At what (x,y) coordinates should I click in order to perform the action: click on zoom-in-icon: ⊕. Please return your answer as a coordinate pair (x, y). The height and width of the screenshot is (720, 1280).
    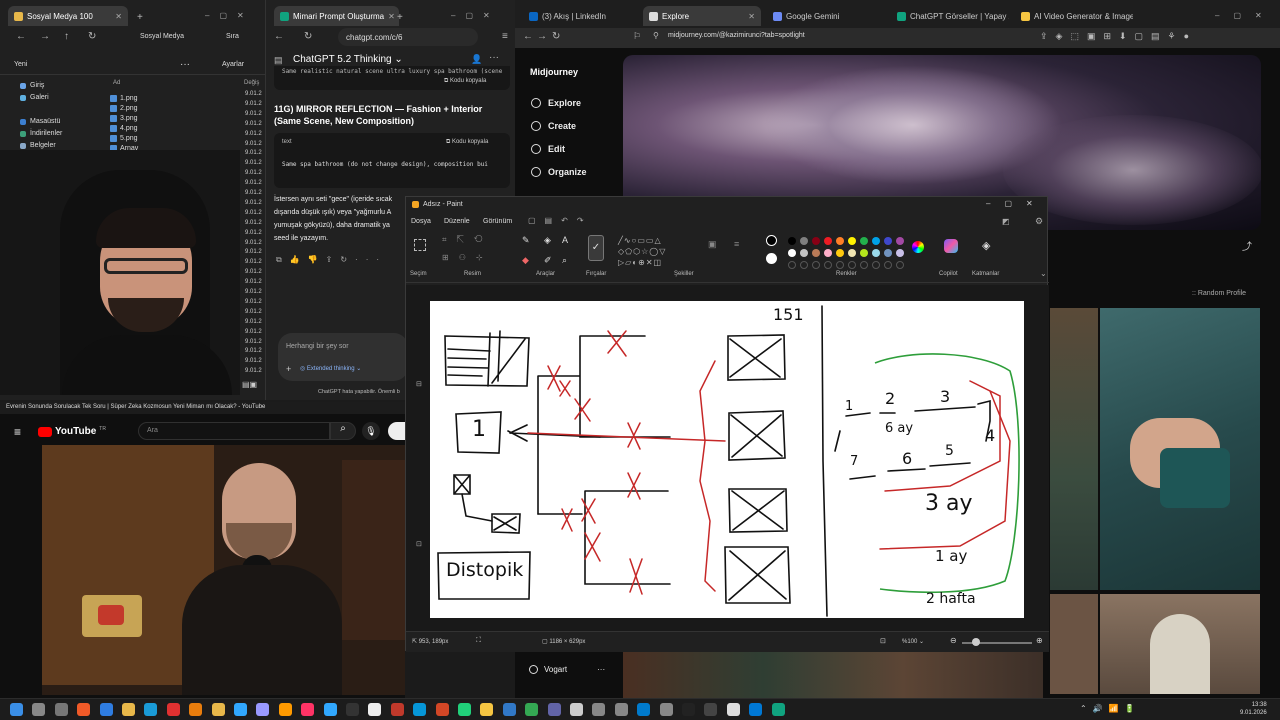
    Looking at the image, I should click on (1039, 640).